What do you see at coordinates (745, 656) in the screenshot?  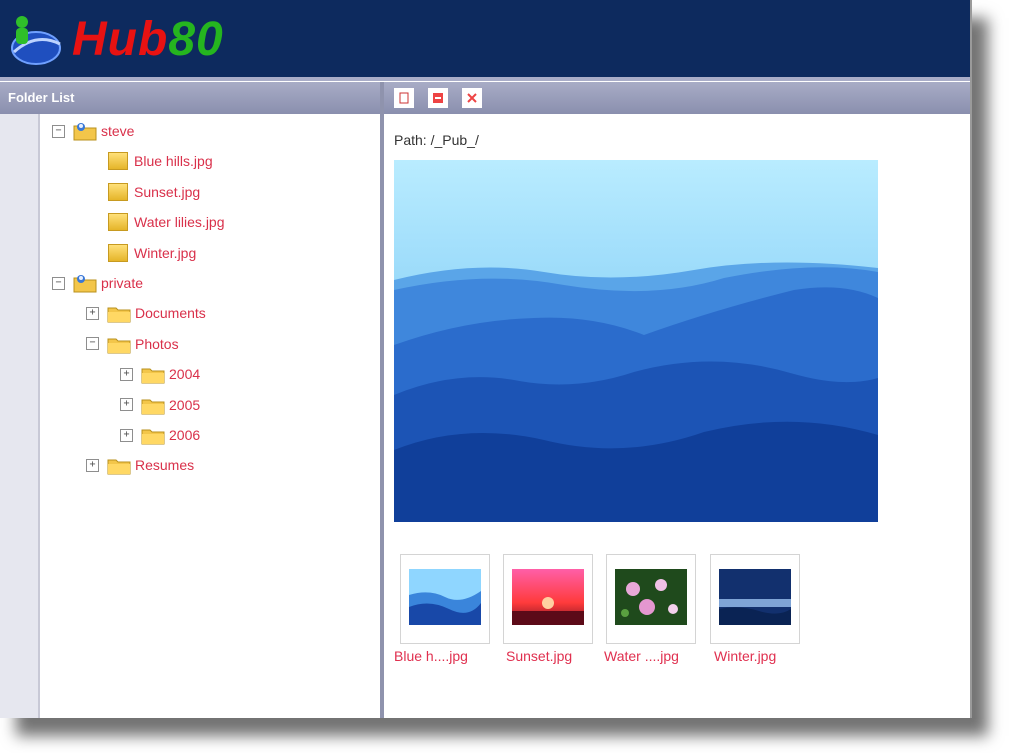 I see `thumbnail-label: Winter.jpg` at bounding box center [745, 656].